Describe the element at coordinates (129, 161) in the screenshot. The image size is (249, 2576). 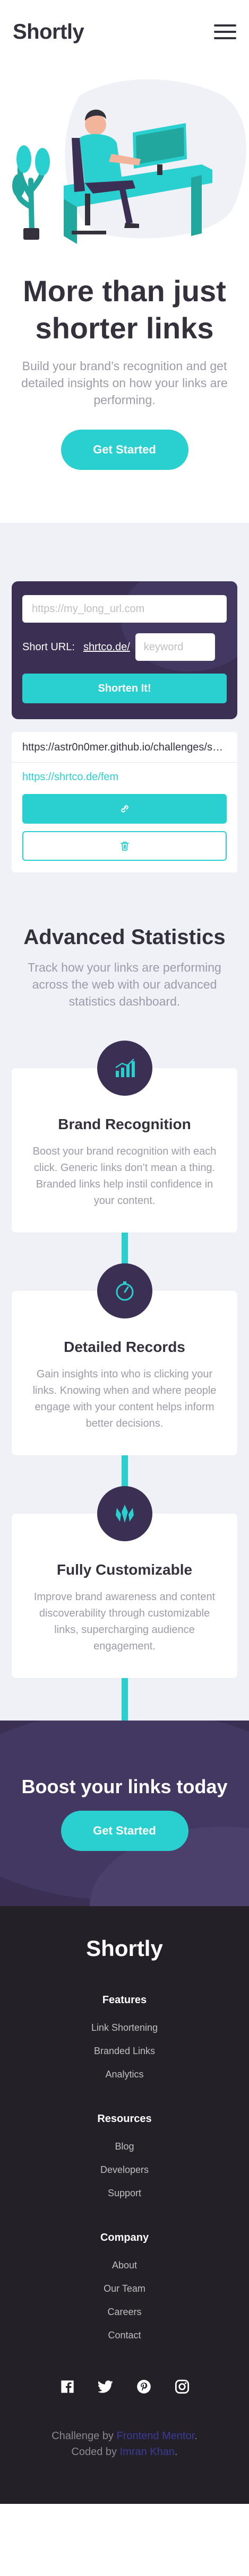
I see `hero-illustration-svg` at that location.